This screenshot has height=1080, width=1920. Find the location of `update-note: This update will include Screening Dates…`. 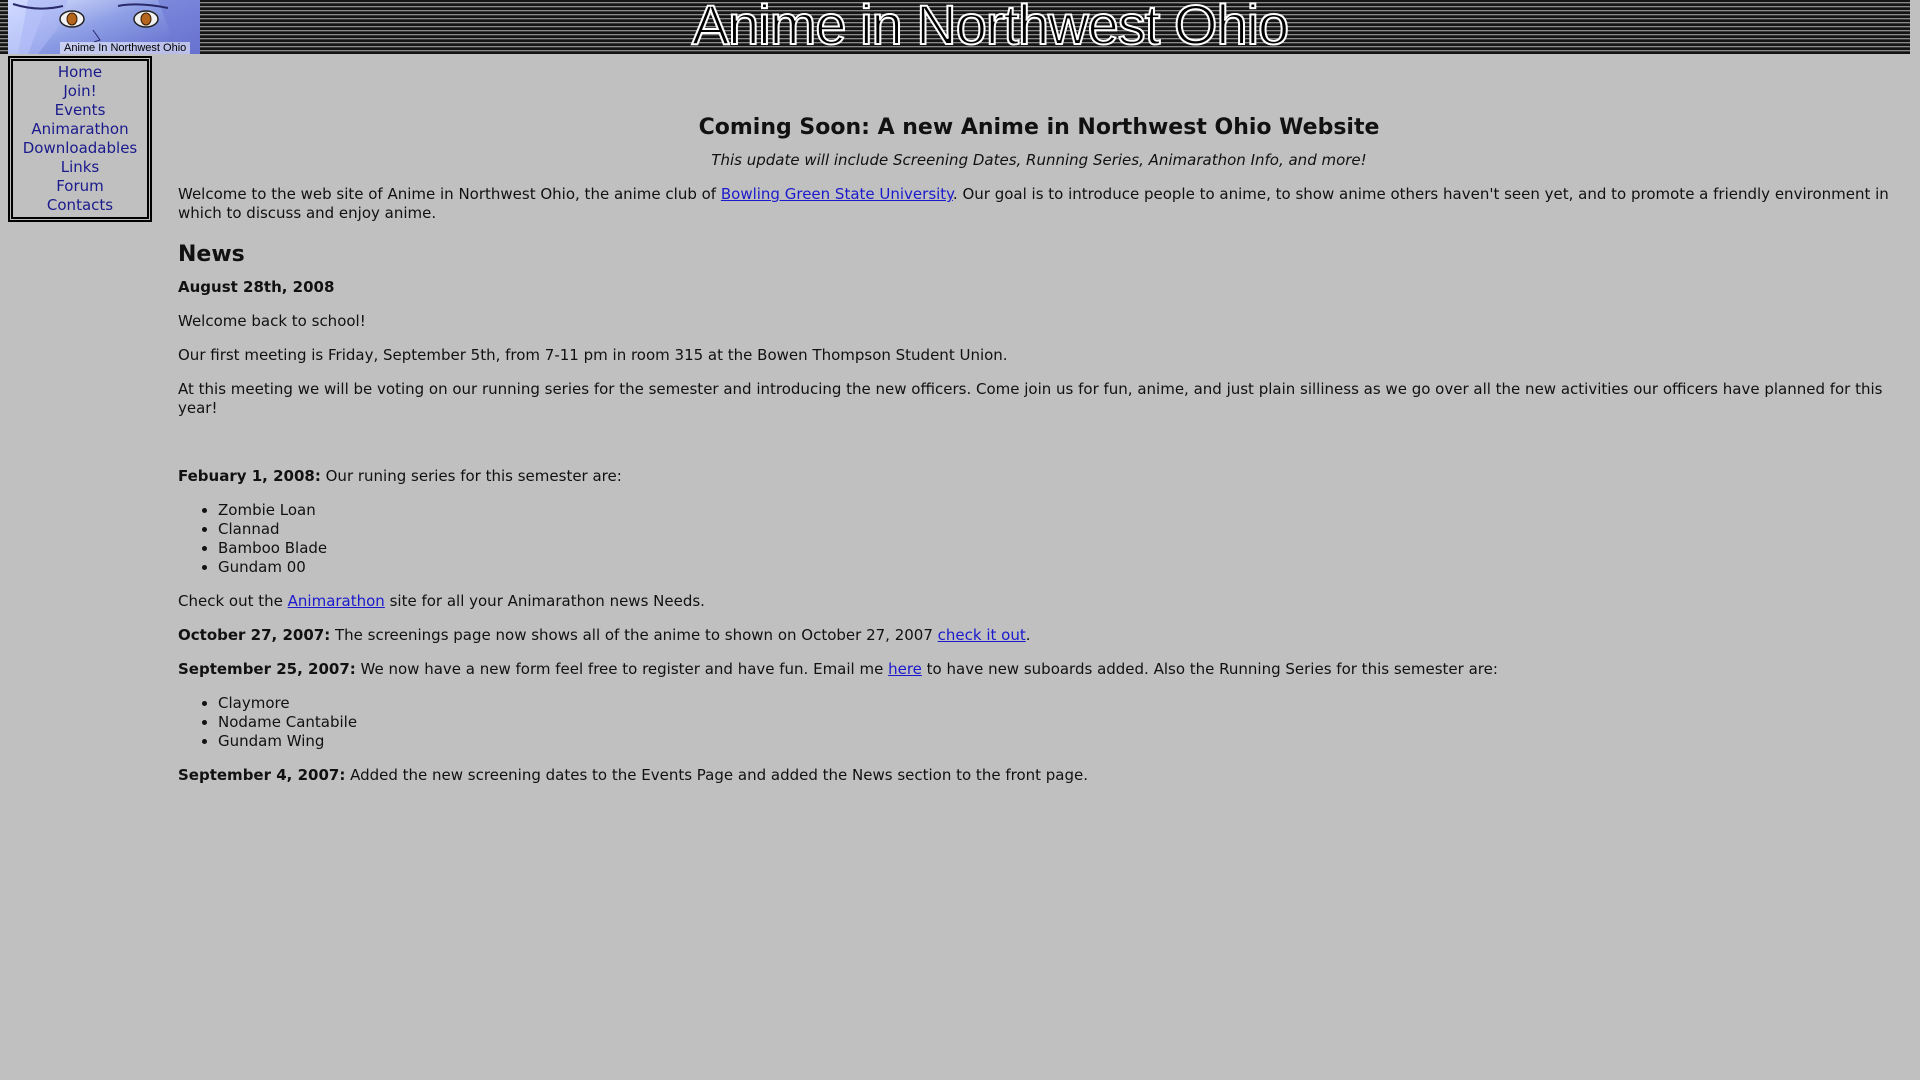

update-note: This update will include Screening Dates… is located at coordinates (1039, 160).